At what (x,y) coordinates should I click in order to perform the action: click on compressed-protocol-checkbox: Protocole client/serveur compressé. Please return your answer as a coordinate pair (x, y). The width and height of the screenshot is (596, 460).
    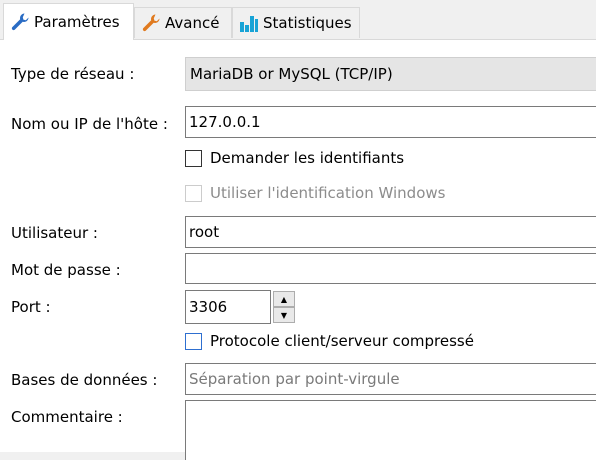
    Looking at the image, I should click on (329, 341).